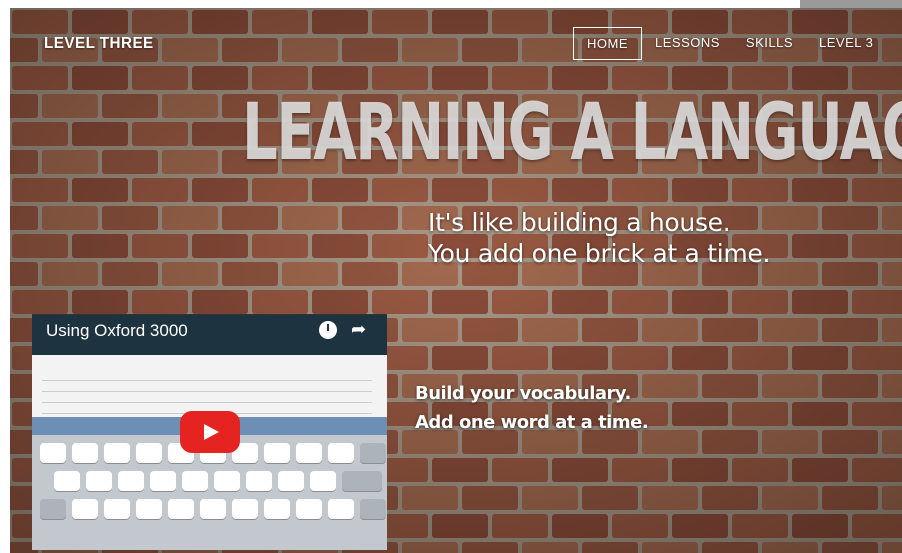 The height and width of the screenshot is (553, 902). I want to click on nav-skills: SKILLS, so click(769, 43).